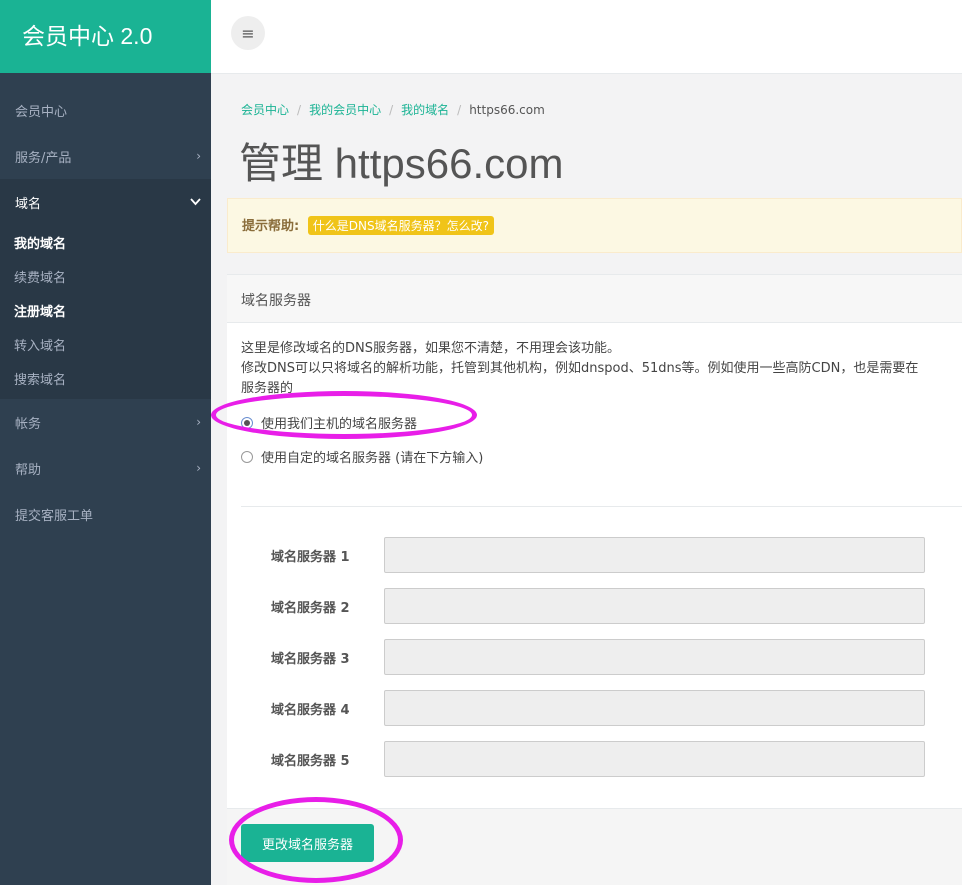  What do you see at coordinates (41, 112) in the screenshot?
I see `sidebar-item-label: 会员中心` at bounding box center [41, 112].